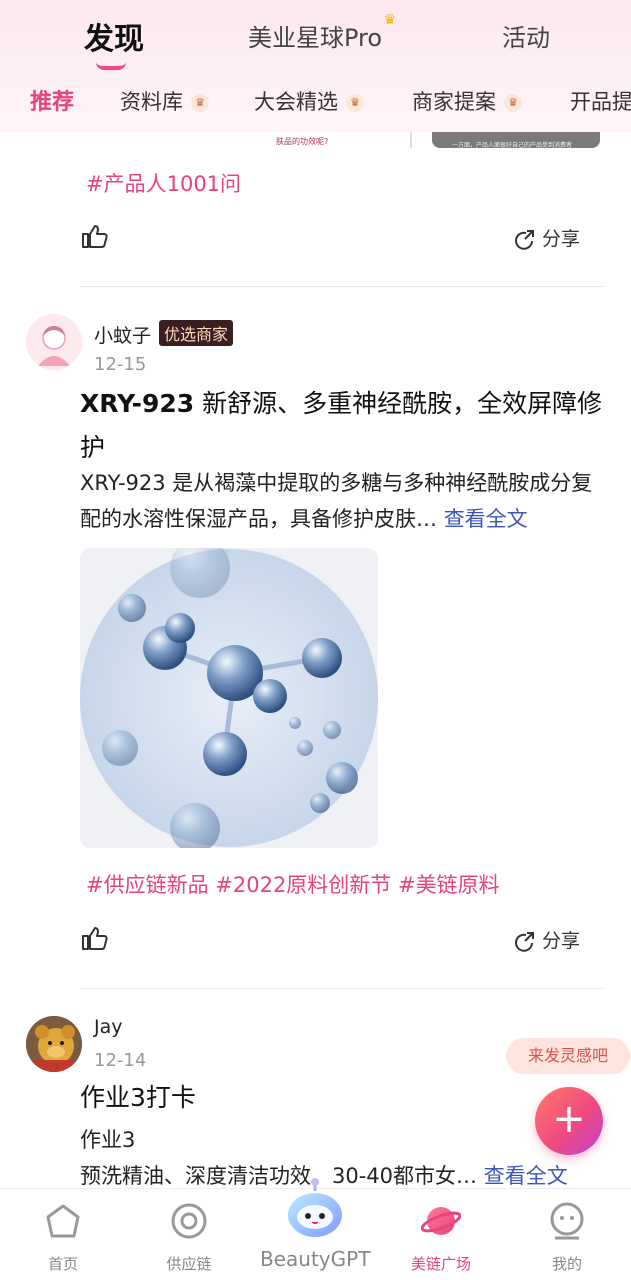  I want to click on home-icon, so click(63, 1221).